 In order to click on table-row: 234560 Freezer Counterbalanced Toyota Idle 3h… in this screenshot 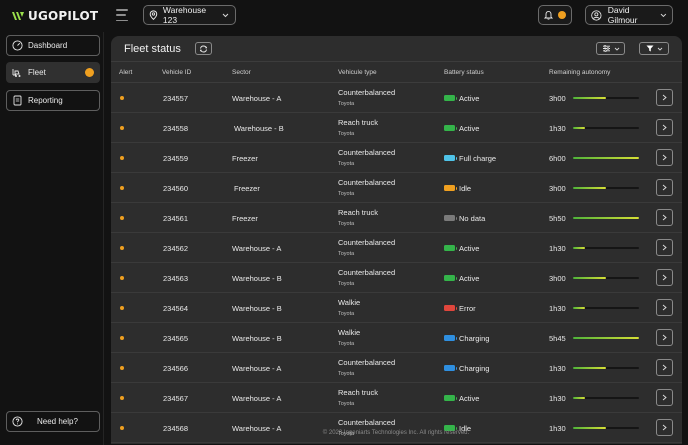, I will do `click(396, 188)`.